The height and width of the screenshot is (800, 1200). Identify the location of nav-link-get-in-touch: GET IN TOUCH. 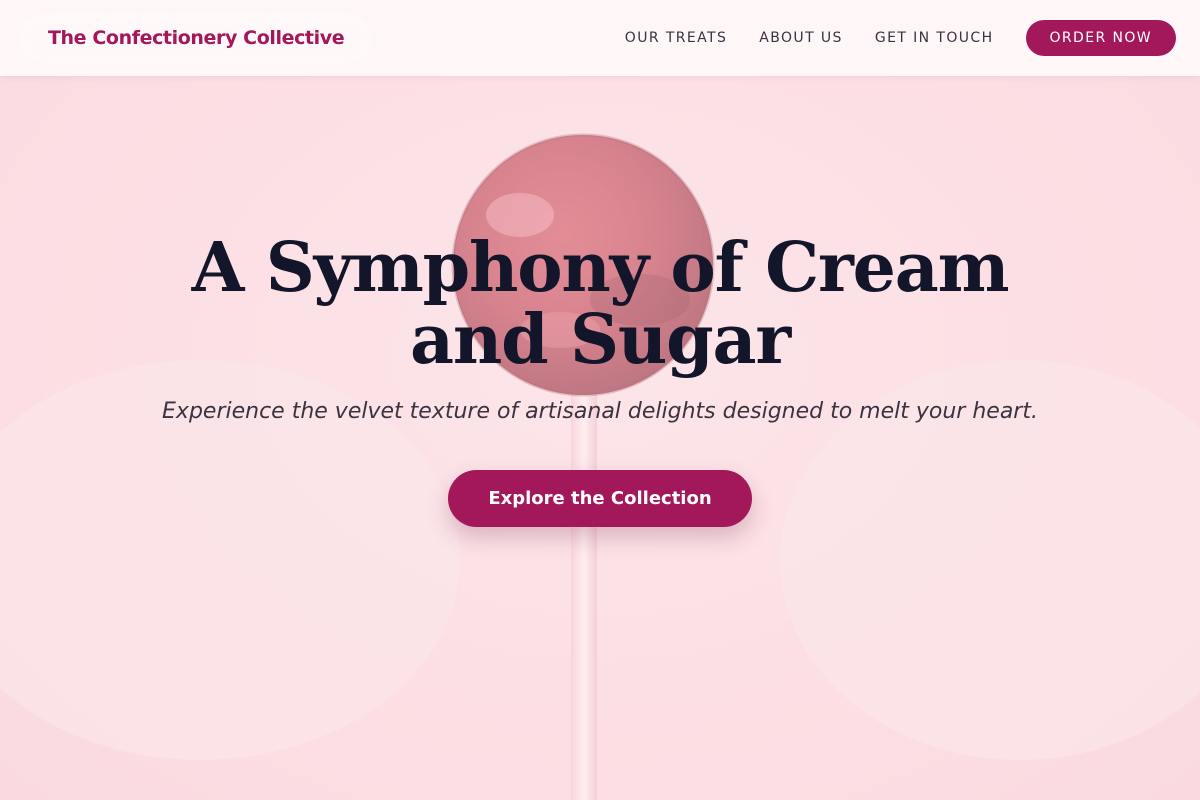
(934, 38).